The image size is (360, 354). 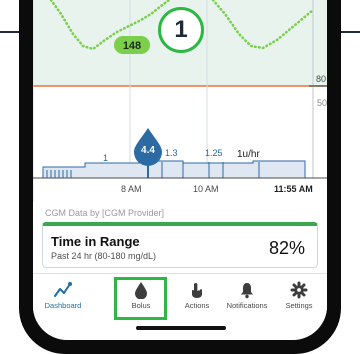 What do you see at coordinates (105, 213) in the screenshot?
I see `cgm-source-note: CGM Data by [CGM Provider]` at bounding box center [105, 213].